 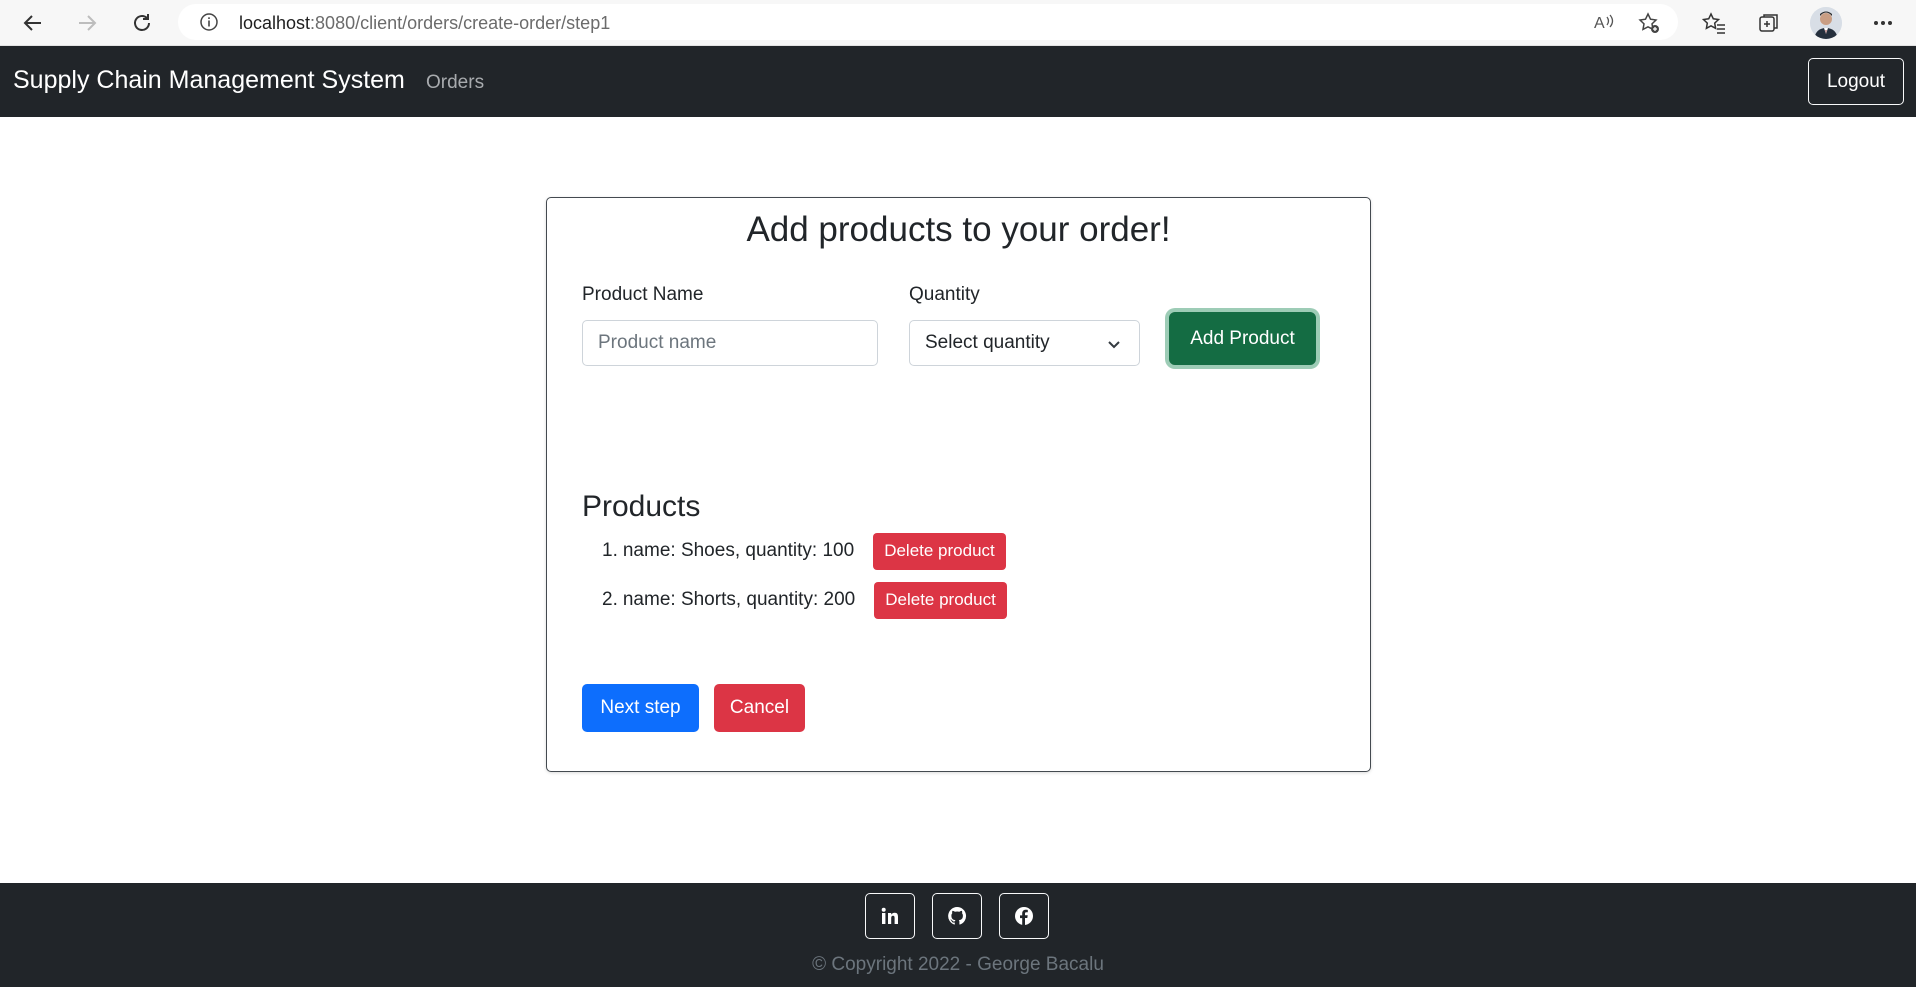 I want to click on quantity-select-value: Select quantity, so click(x=987, y=342).